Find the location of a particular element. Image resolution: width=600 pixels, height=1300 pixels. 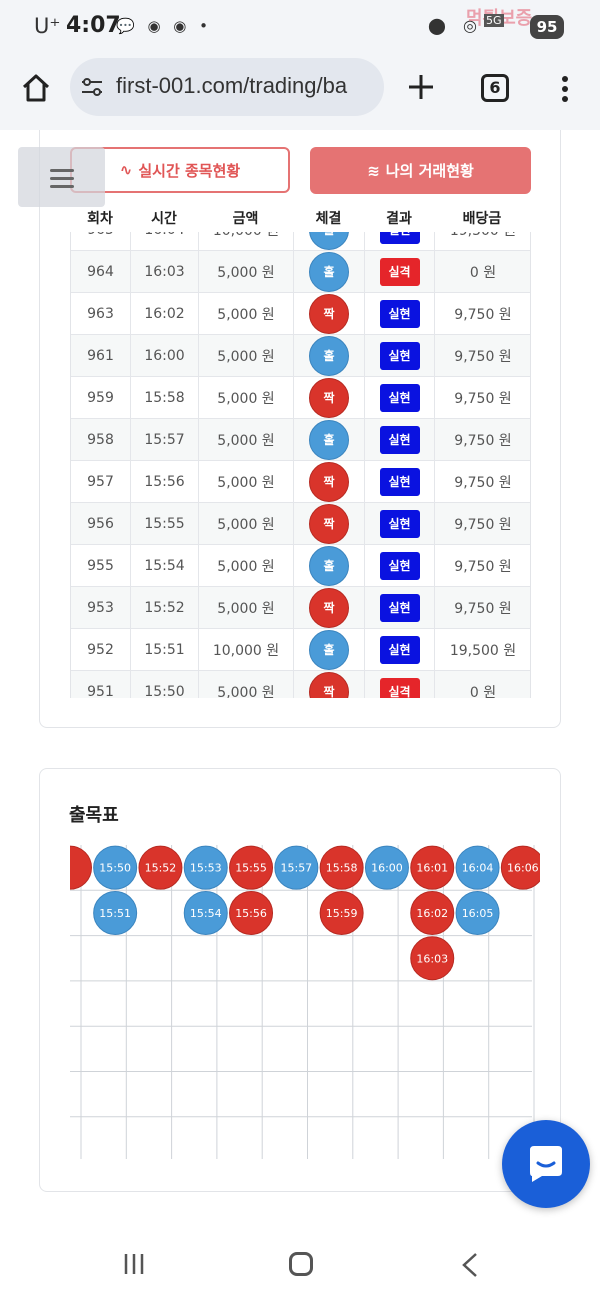

round-cell: 958 is located at coordinates (101, 439).